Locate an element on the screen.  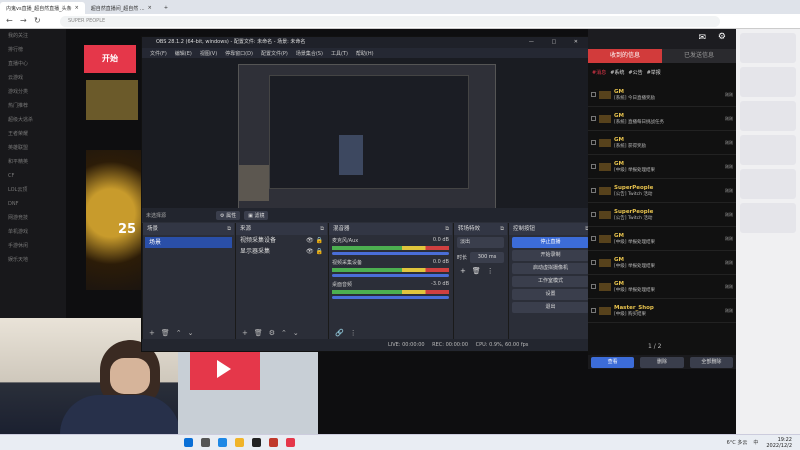
streaming-app-icon is located at coordinates (290, 442).